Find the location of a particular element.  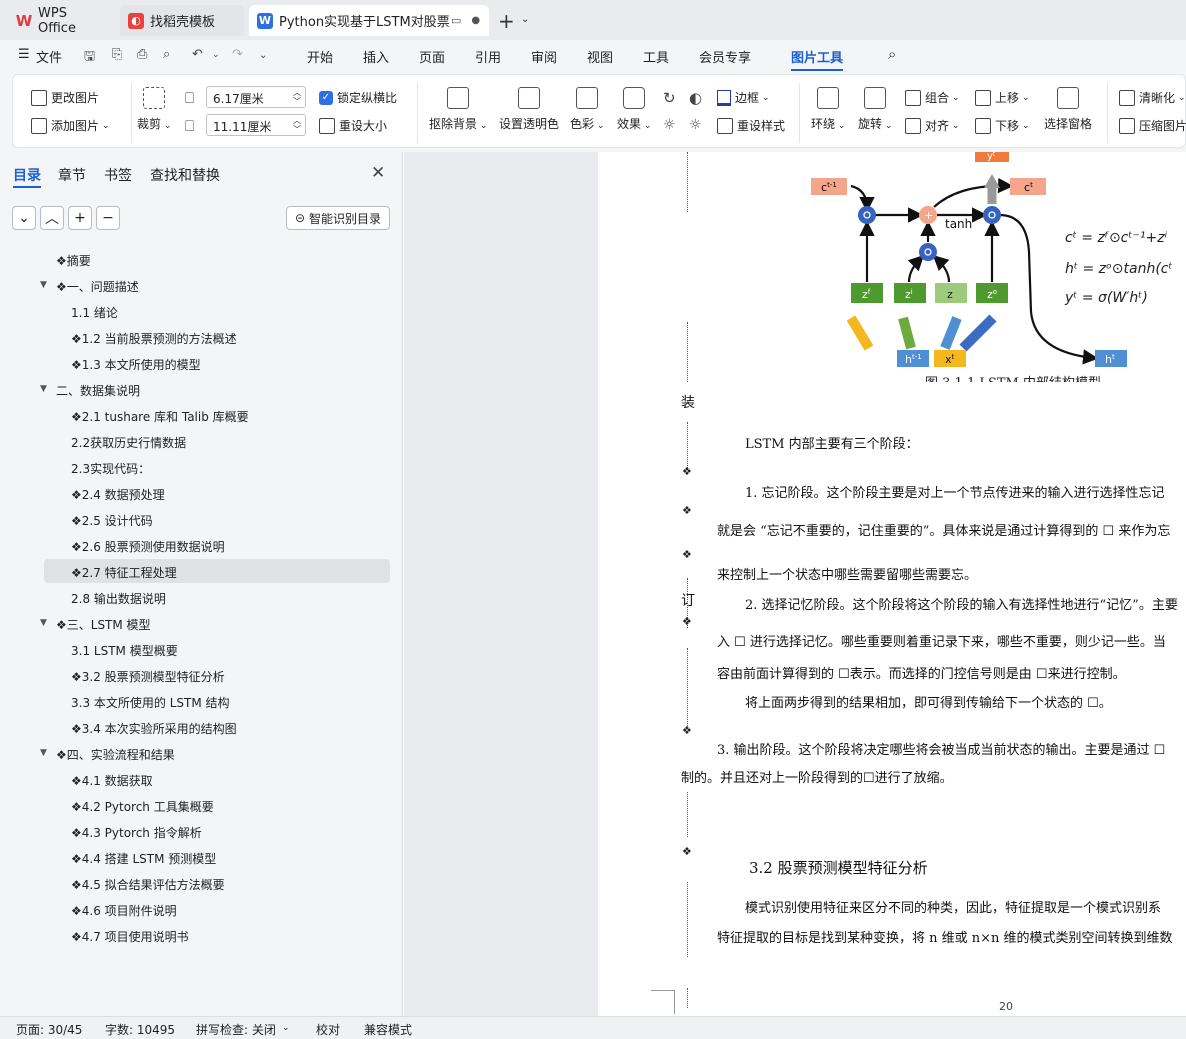

wrap-button: 环绕 ⌄ is located at coordinates (828, 109).